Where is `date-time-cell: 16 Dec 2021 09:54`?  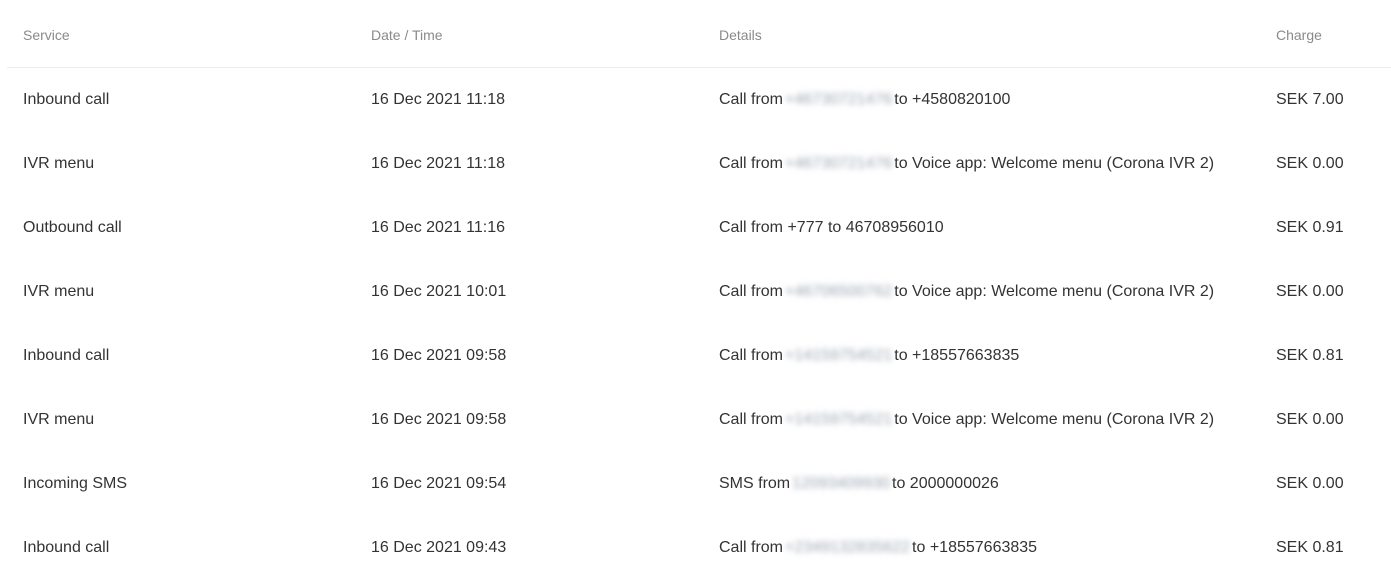
date-time-cell: 16 Dec 2021 09:54 is located at coordinates (439, 483).